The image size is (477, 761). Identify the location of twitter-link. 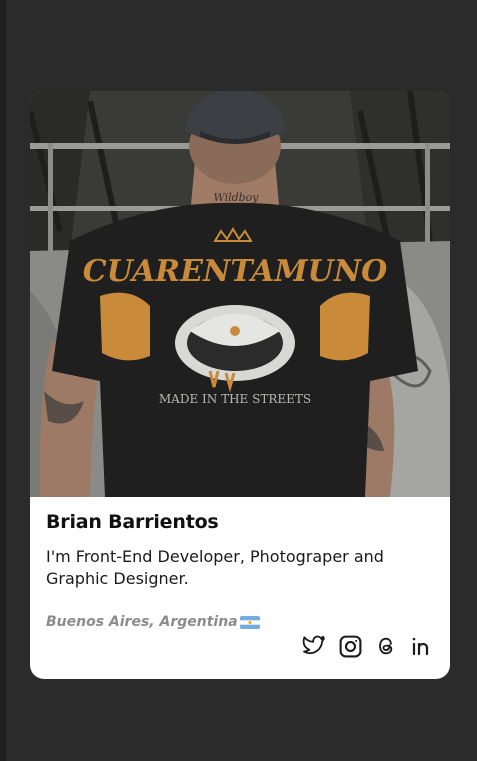
(314, 648).